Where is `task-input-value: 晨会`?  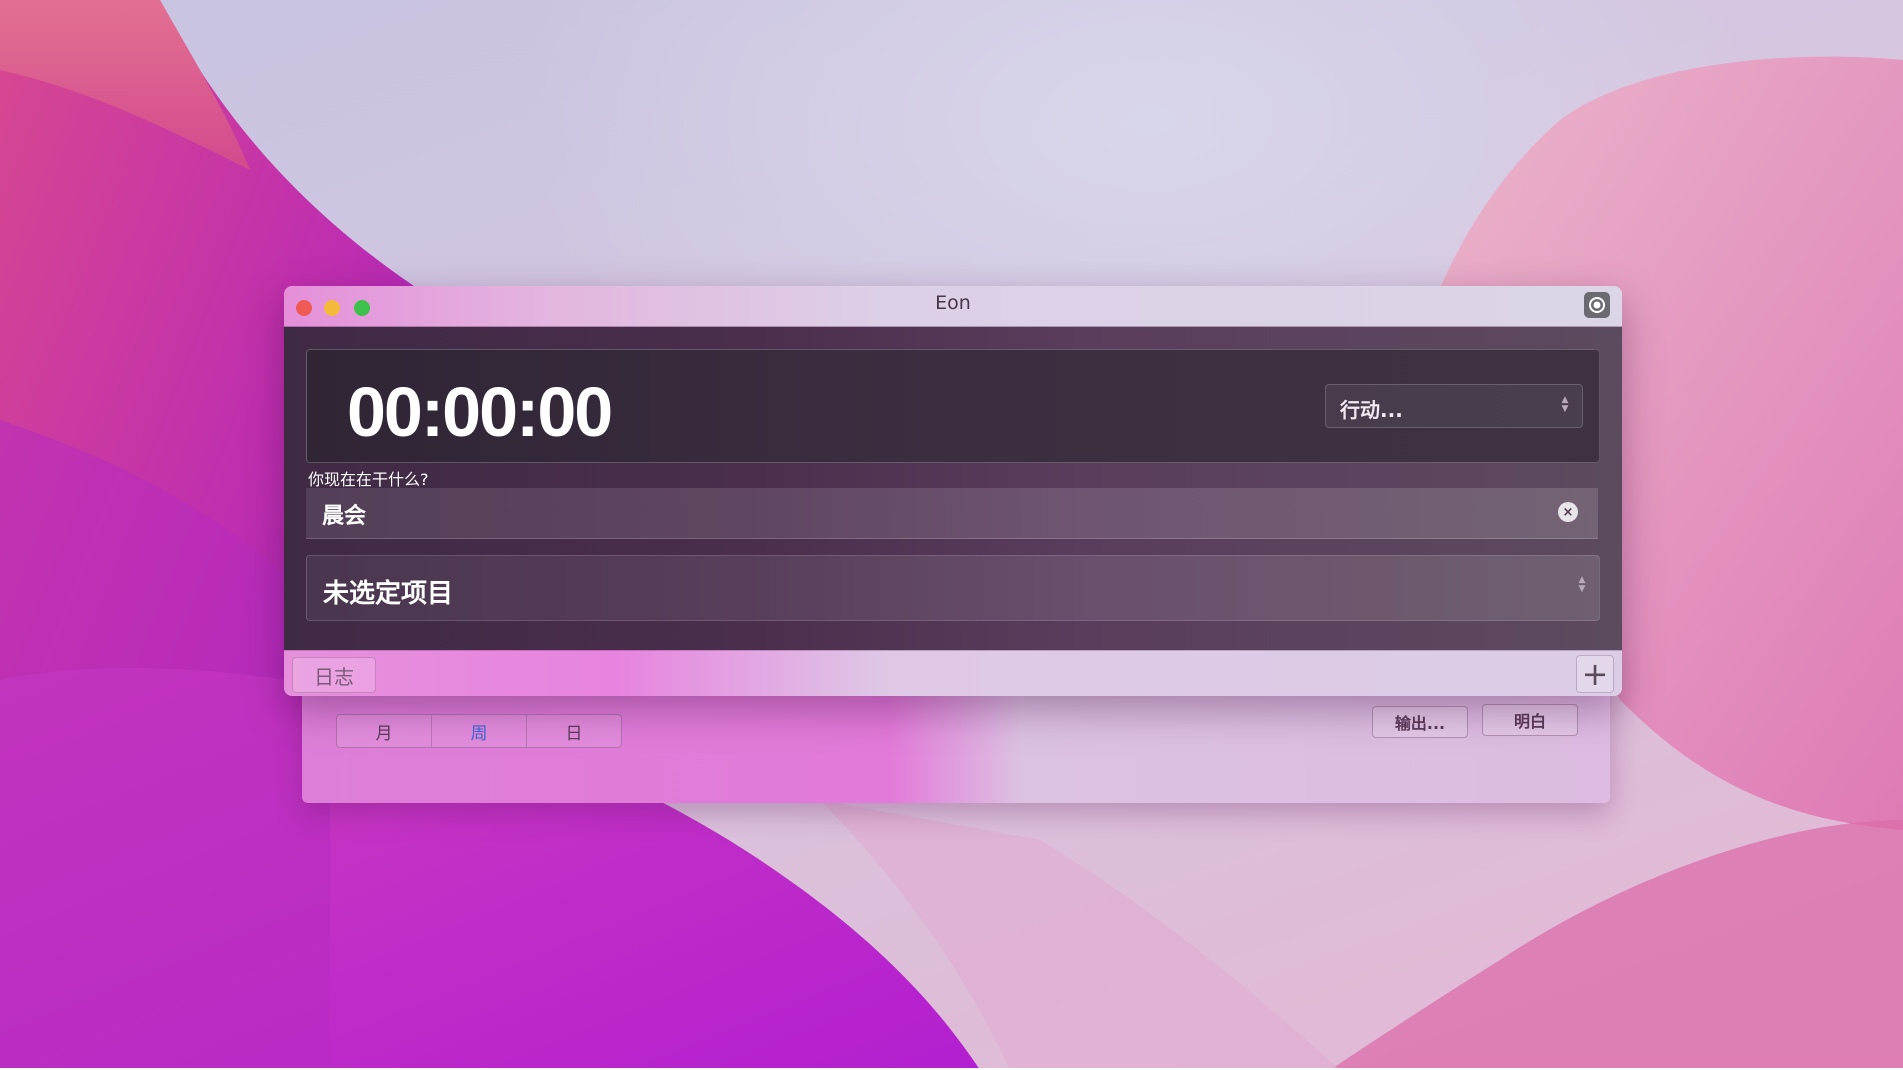 task-input-value: 晨会 is located at coordinates (344, 516).